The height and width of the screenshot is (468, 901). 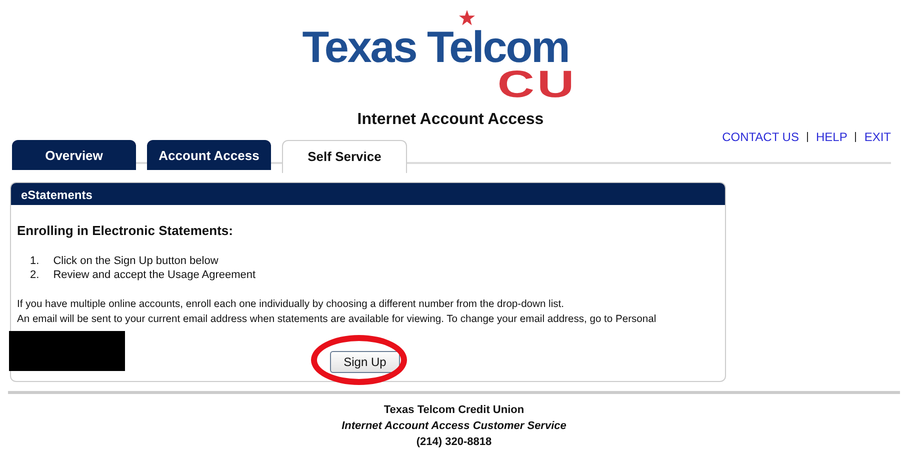 I want to click on footer-text: (214) 320-8818, so click(x=454, y=442).